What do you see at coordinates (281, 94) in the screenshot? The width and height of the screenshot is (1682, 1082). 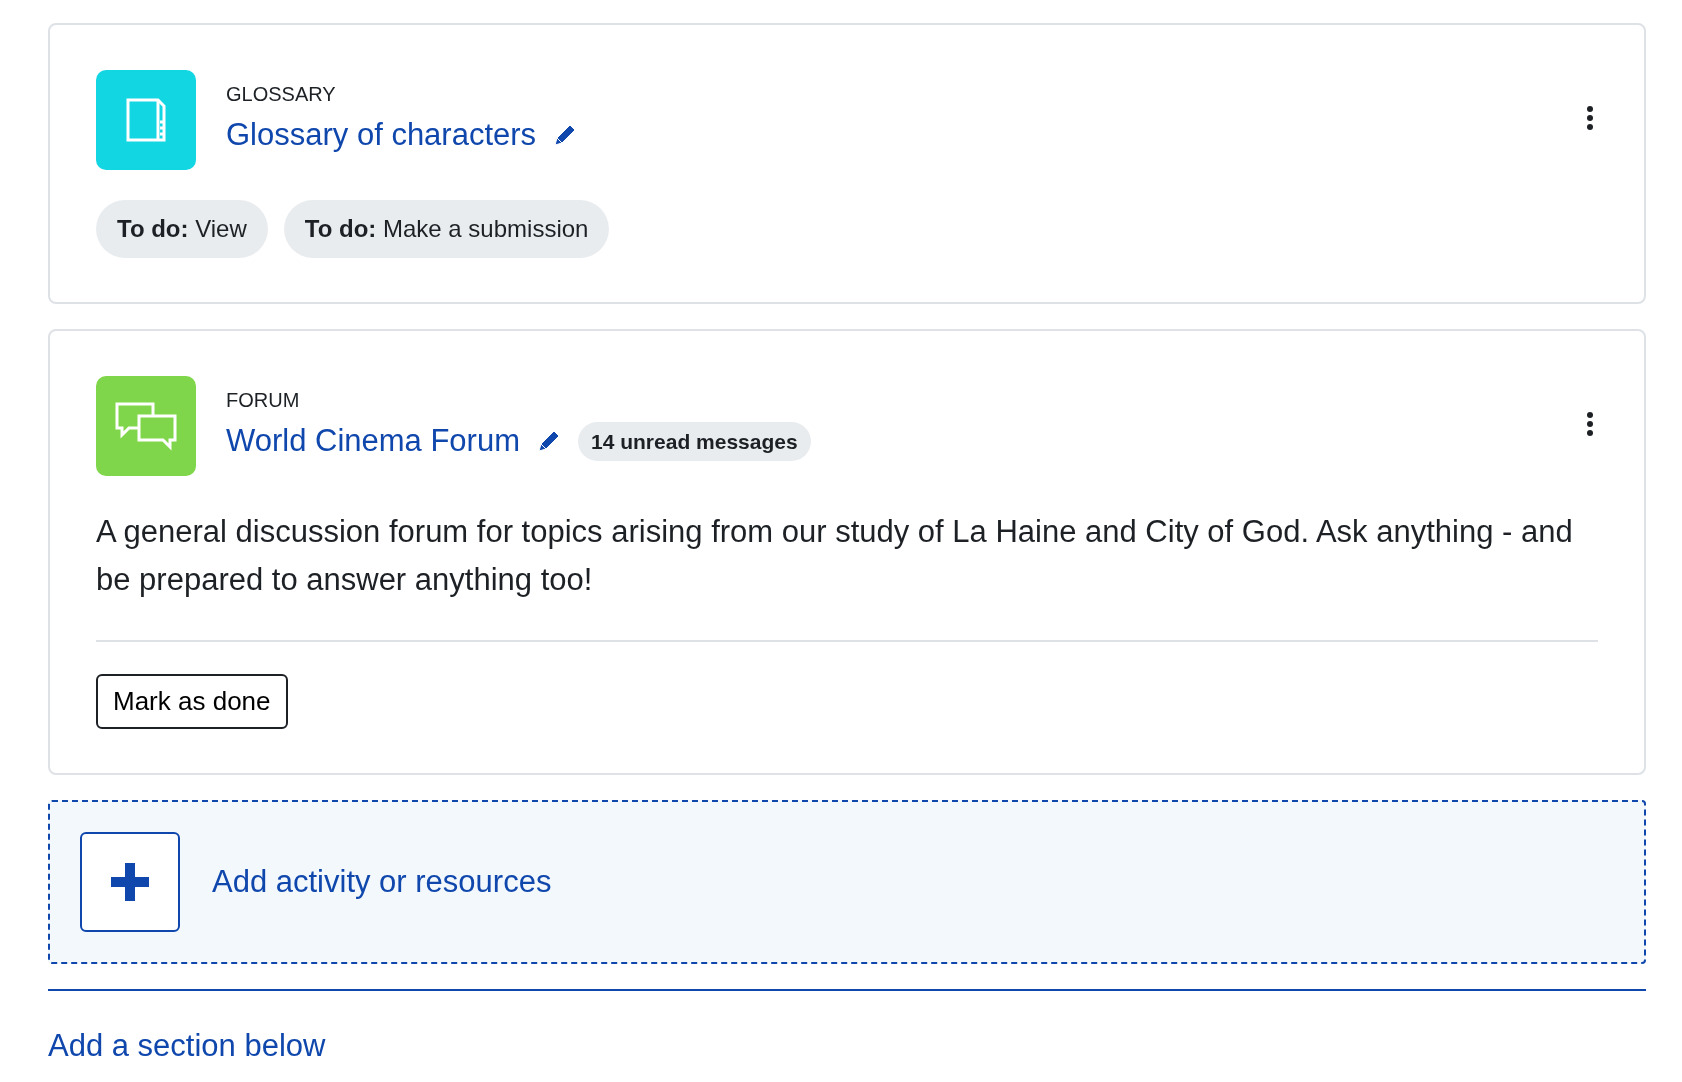 I see `activity-type-label: GLOSSARY` at bounding box center [281, 94].